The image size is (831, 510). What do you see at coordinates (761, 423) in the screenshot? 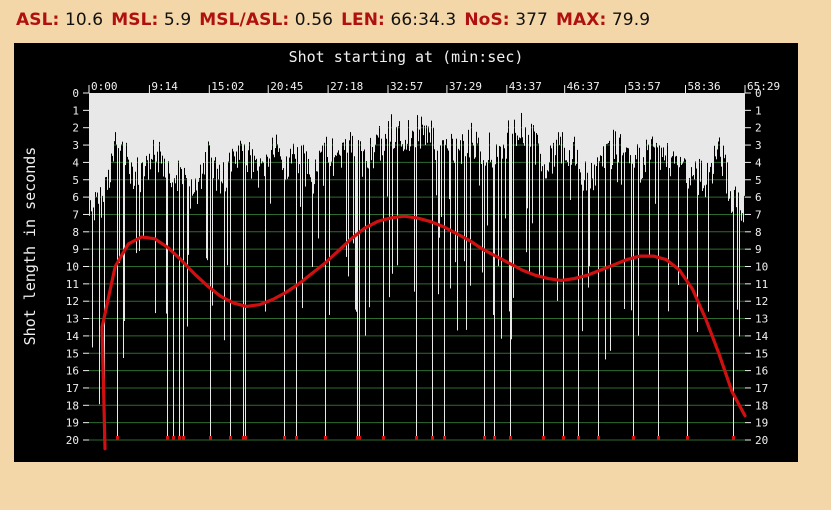
I see `y-tick-label-right: 19` at bounding box center [761, 423].